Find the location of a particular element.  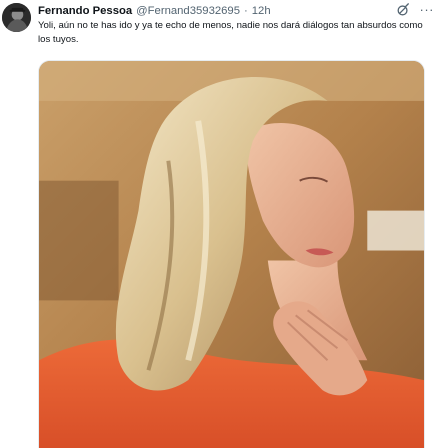

author-handle: @Fernand35932695 is located at coordinates (188, 11).